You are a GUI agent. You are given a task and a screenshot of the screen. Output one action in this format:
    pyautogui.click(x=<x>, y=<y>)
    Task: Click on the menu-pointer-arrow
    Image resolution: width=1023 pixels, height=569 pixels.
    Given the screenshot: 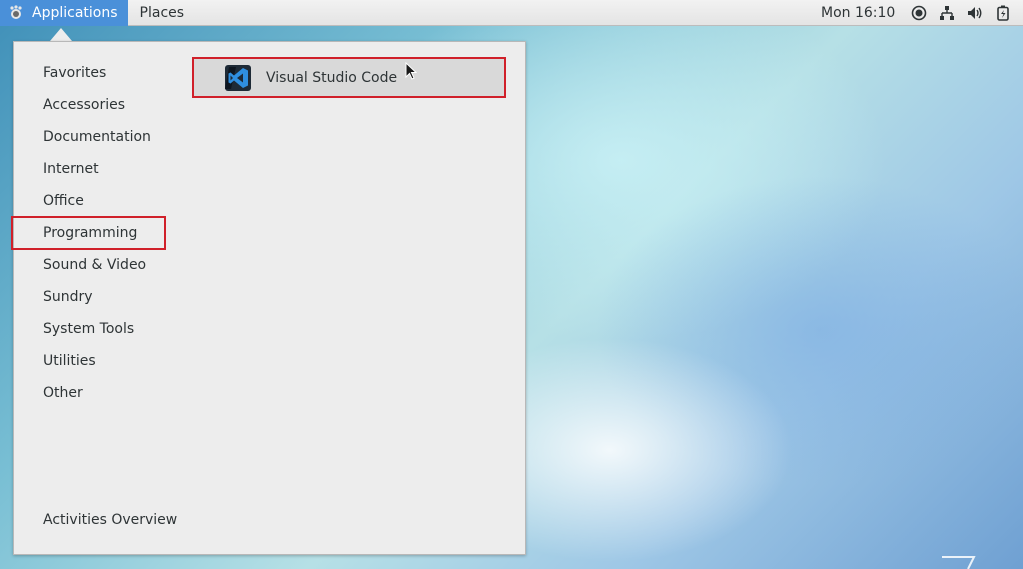 What is the action you would take?
    pyautogui.click(x=61, y=34)
    